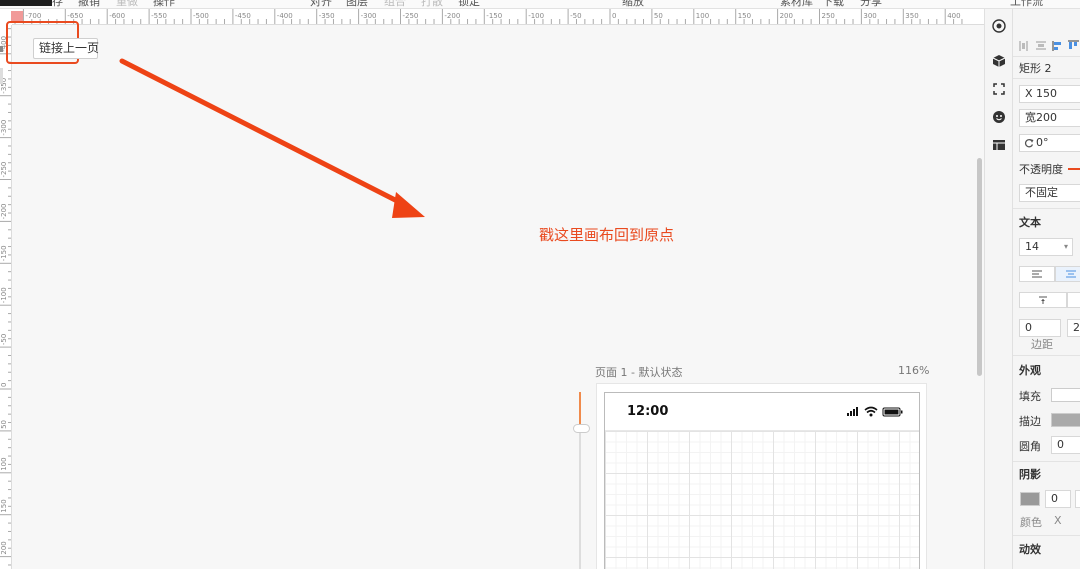  I want to click on link-previous-page-button: 链接上一页, so click(66, 48).